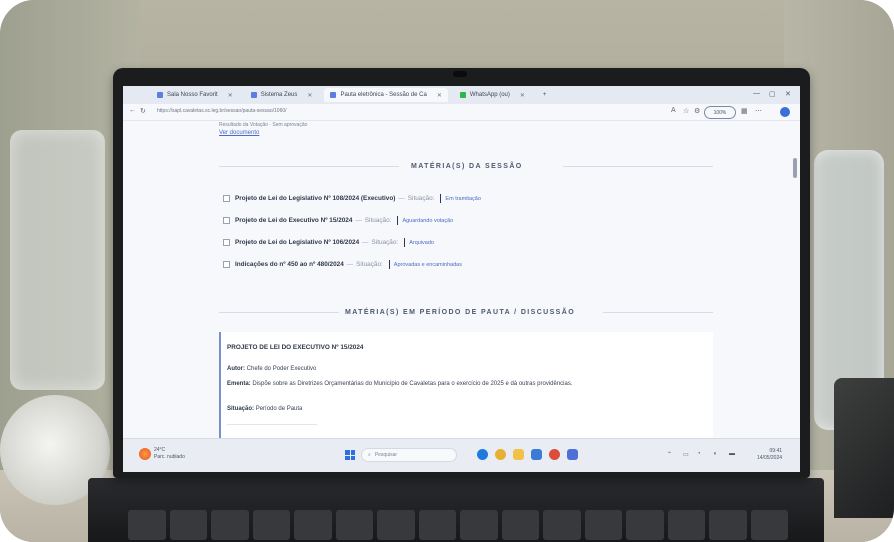 Image resolution: width=894 pixels, height=542 pixels. Describe the element at coordinates (195, 95) in the screenshot. I see `browser-tab: Sala Nosso Favorit ✕` at that location.